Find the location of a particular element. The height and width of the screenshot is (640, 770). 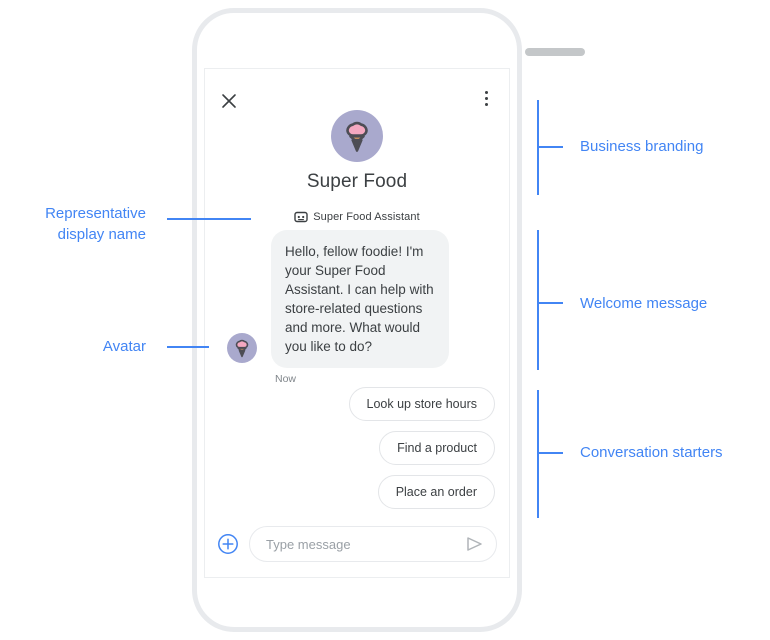

chat-header is located at coordinates (357, 91).